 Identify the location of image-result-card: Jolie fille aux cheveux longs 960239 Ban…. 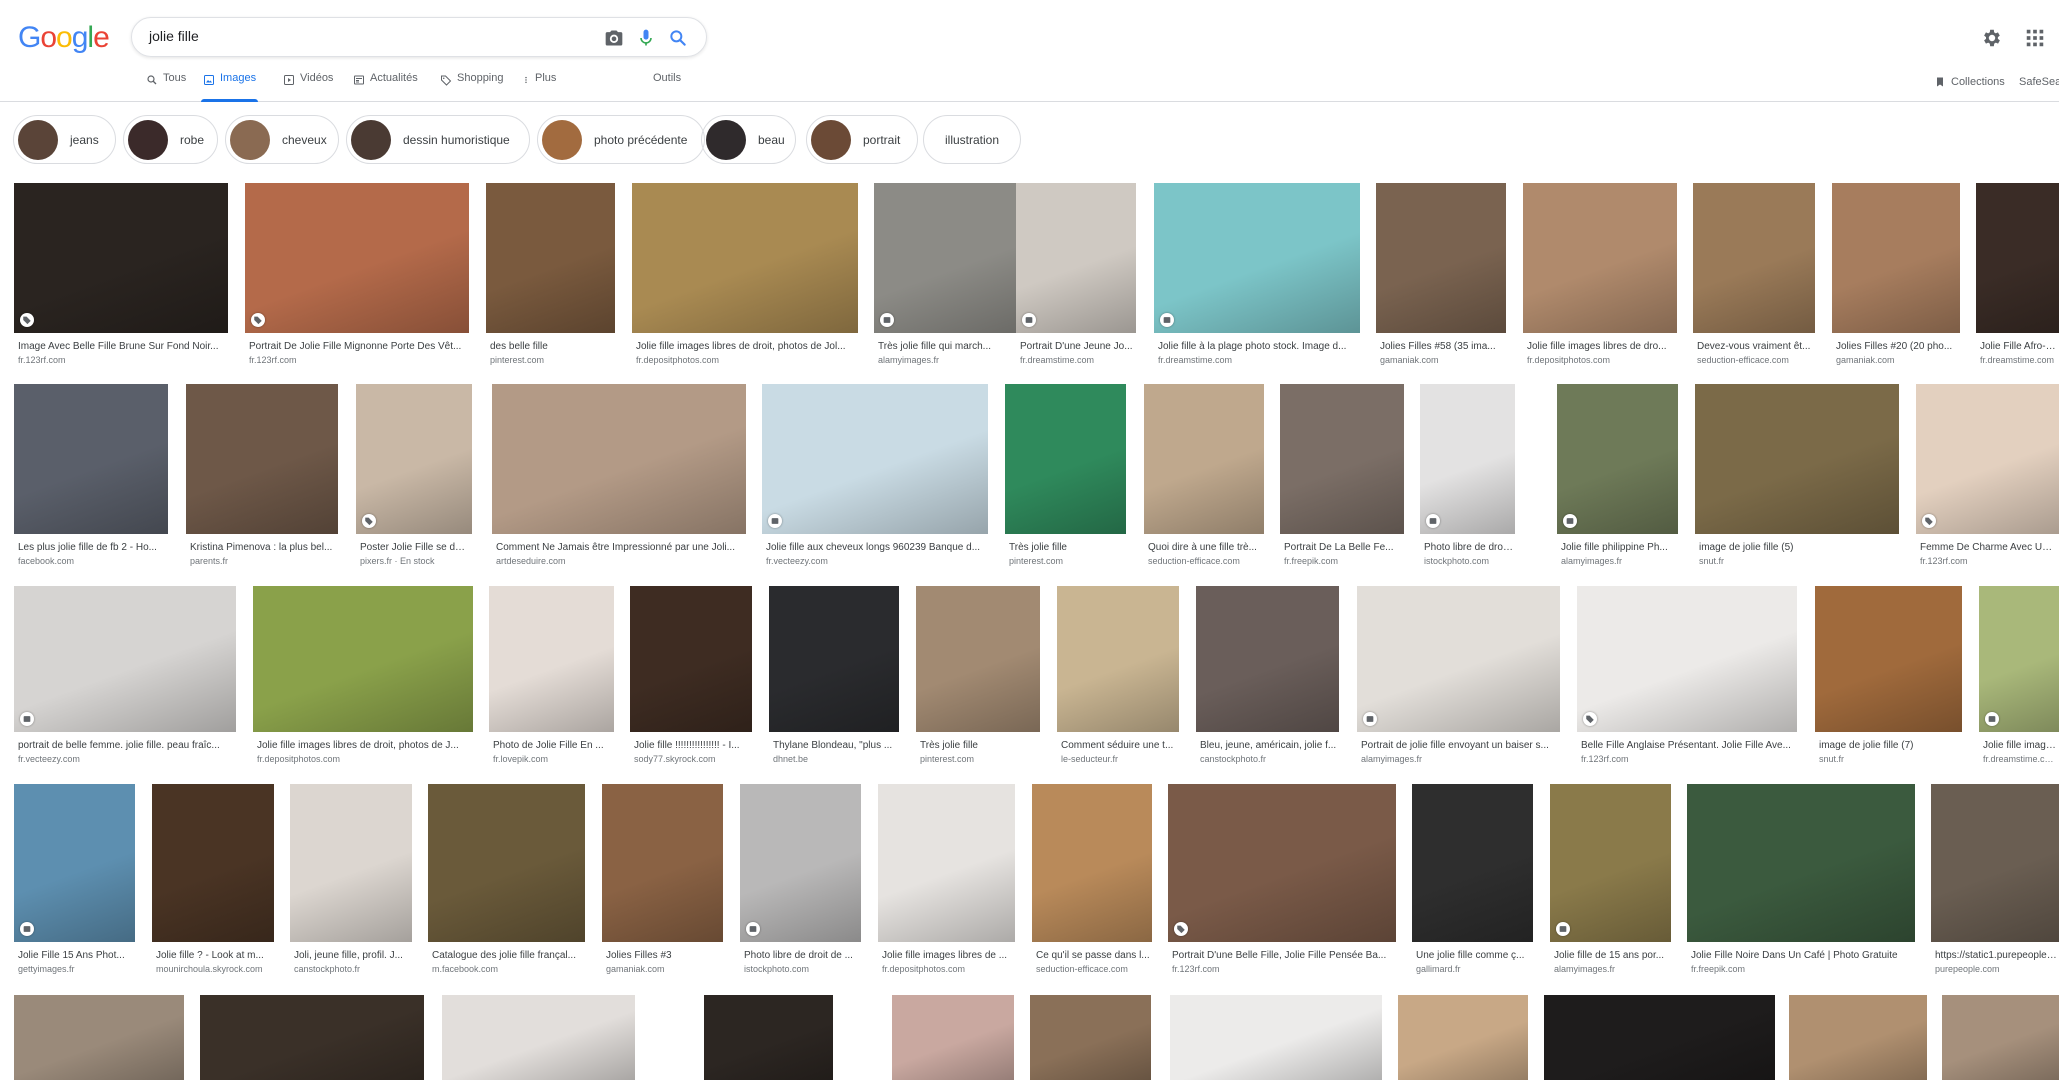
(875, 479).